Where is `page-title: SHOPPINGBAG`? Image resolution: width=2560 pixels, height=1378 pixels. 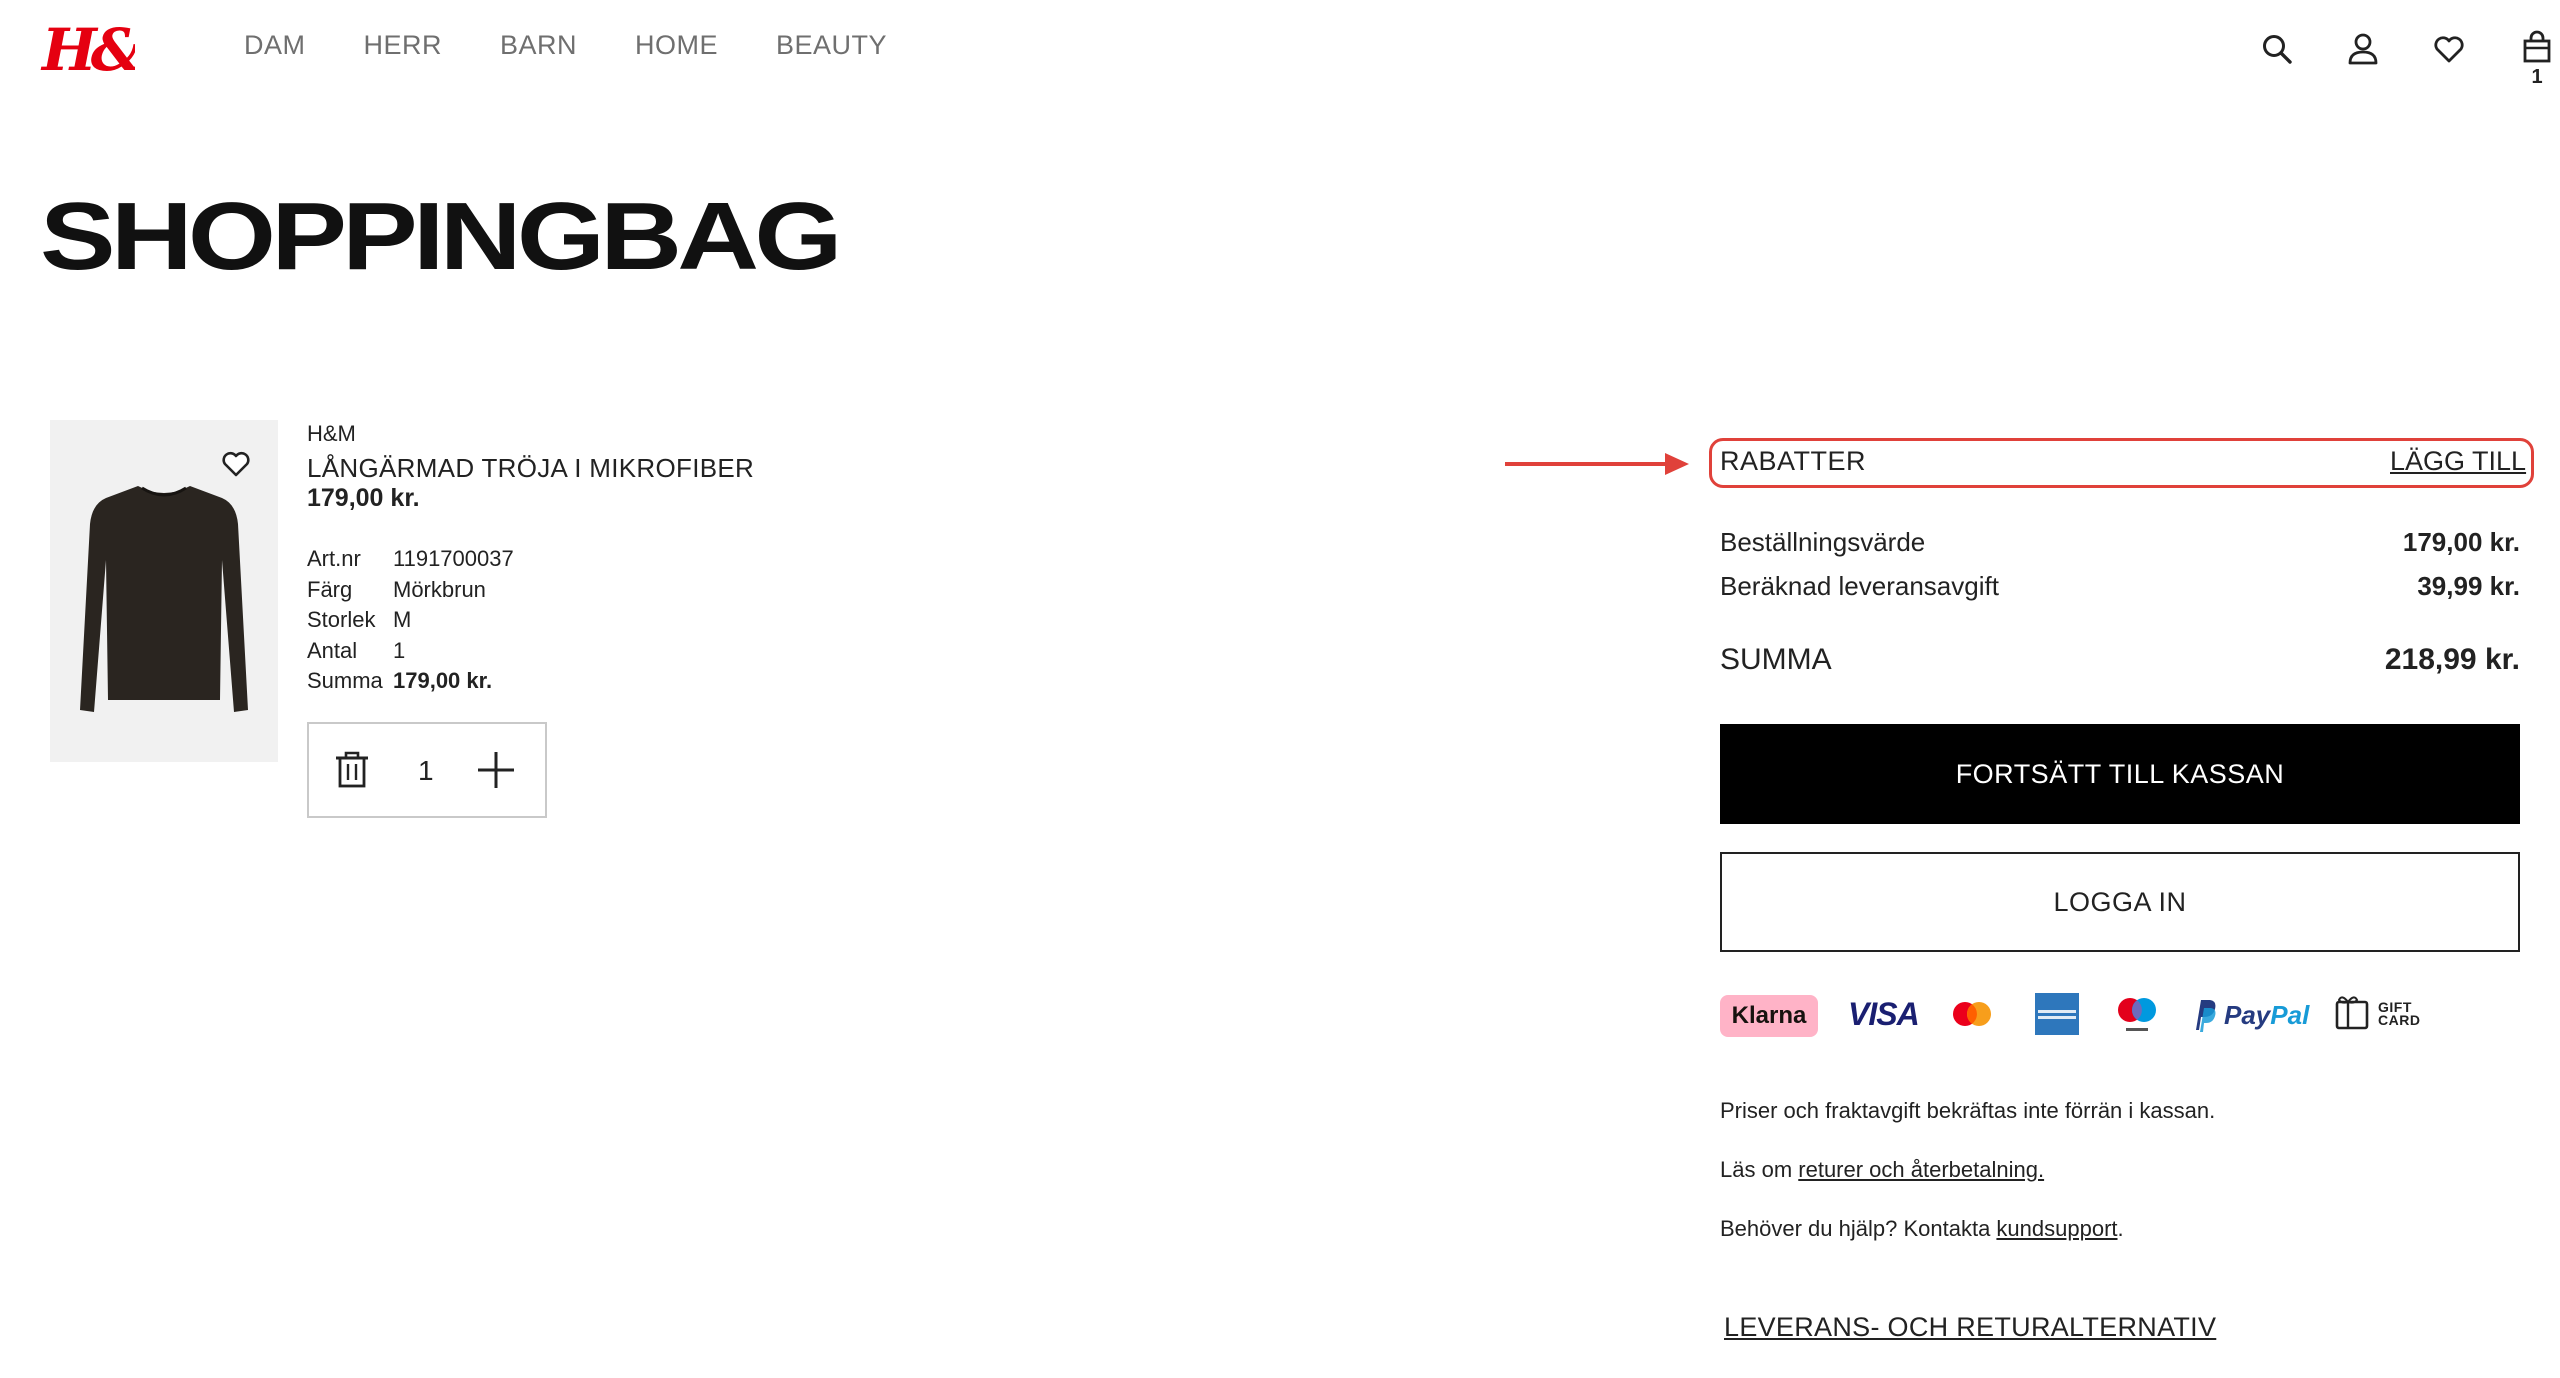
page-title: SHOPPINGBAG is located at coordinates (441, 236).